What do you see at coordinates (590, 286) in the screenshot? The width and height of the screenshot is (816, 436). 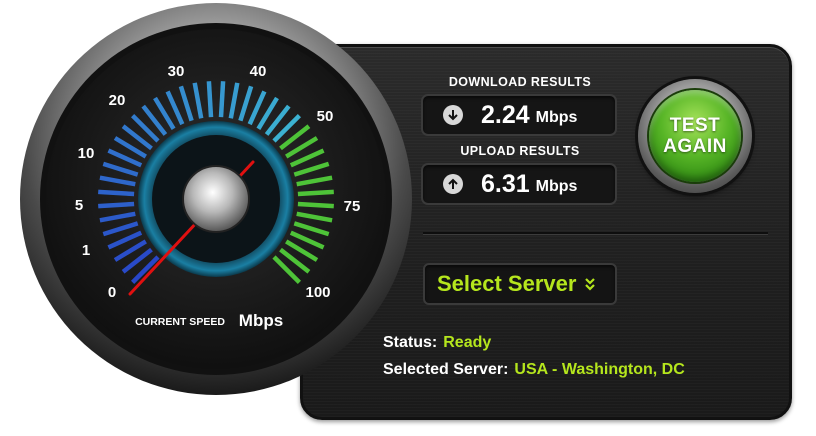 I see `double-chevron-down-icon` at bounding box center [590, 286].